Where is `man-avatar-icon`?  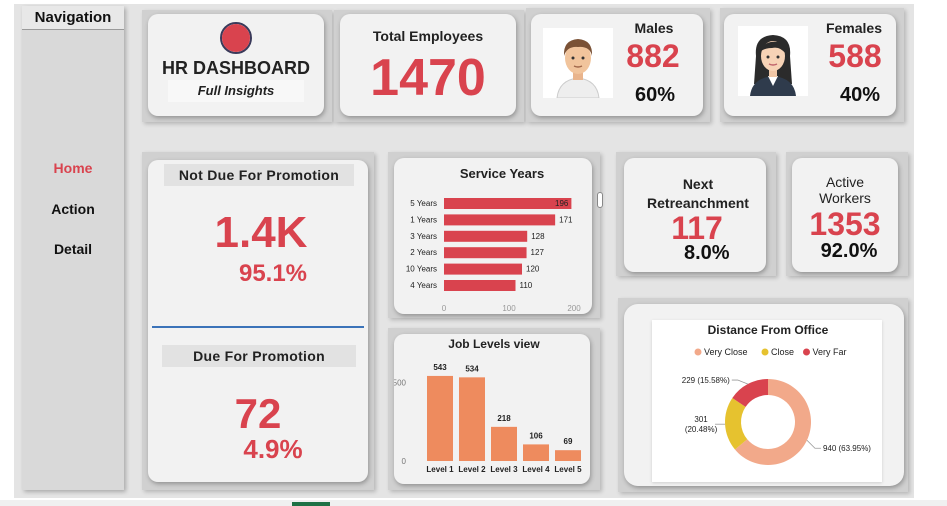
man-avatar-icon is located at coordinates (578, 63).